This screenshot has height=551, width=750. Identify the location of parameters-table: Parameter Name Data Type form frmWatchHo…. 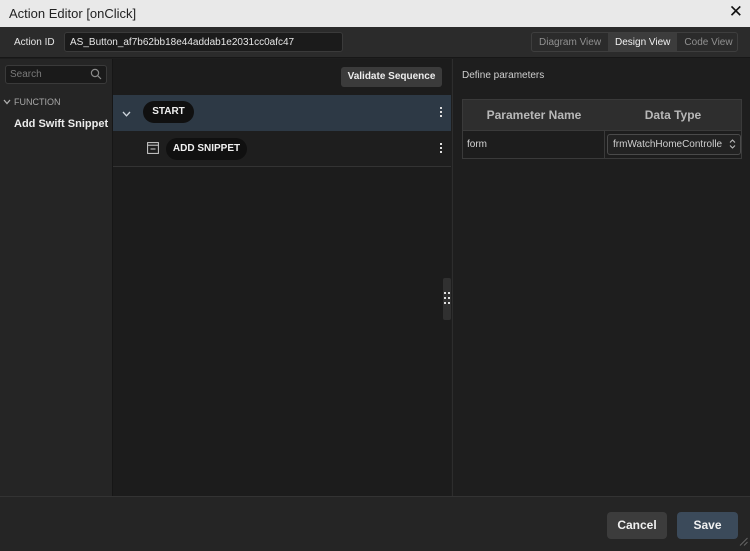
(602, 129).